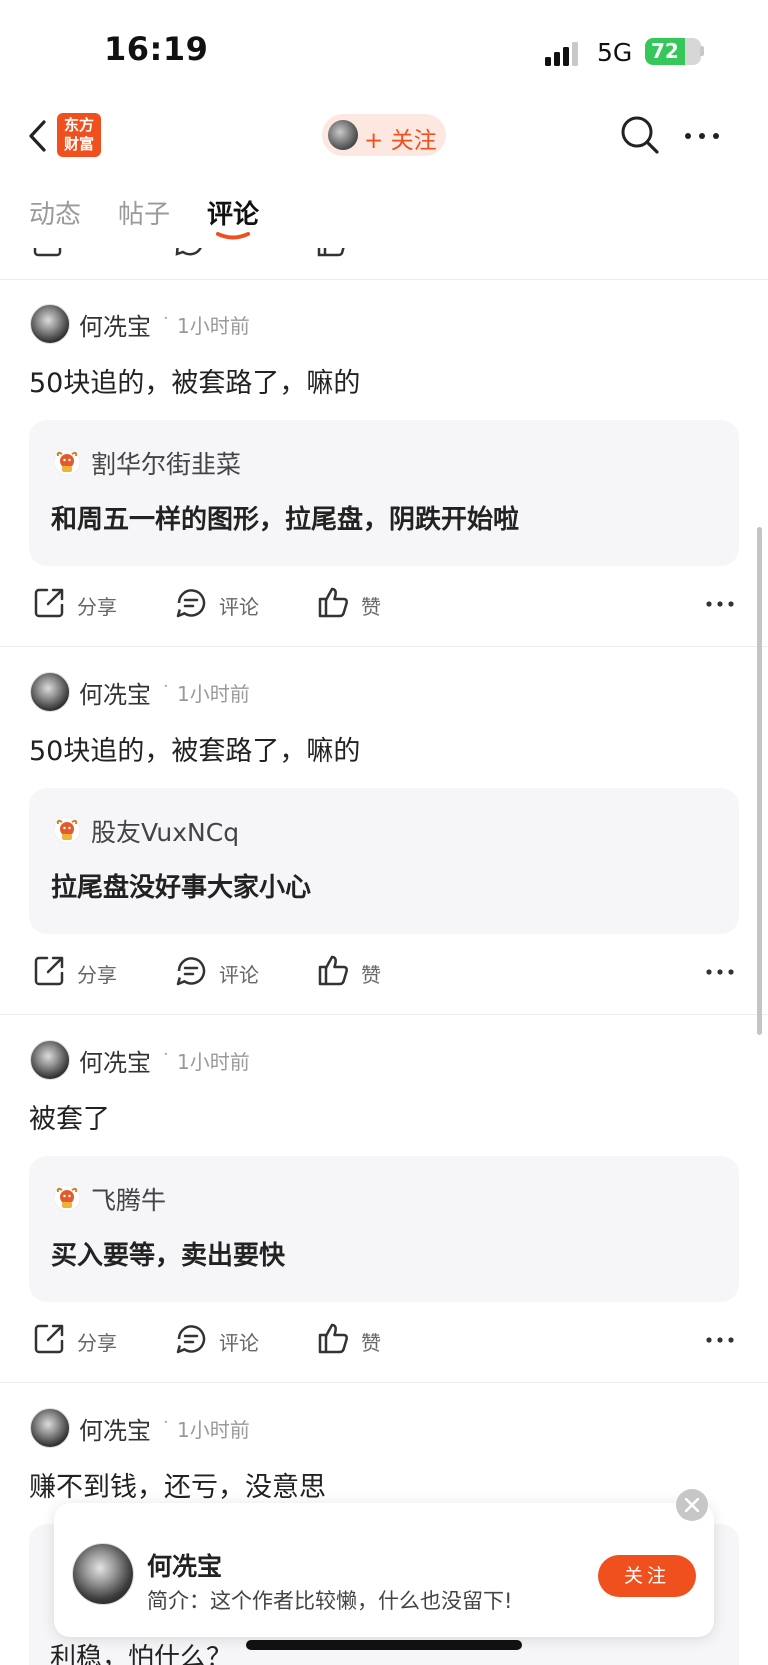  What do you see at coordinates (69, 1116) in the screenshot?
I see `comment-text: 被套了` at bounding box center [69, 1116].